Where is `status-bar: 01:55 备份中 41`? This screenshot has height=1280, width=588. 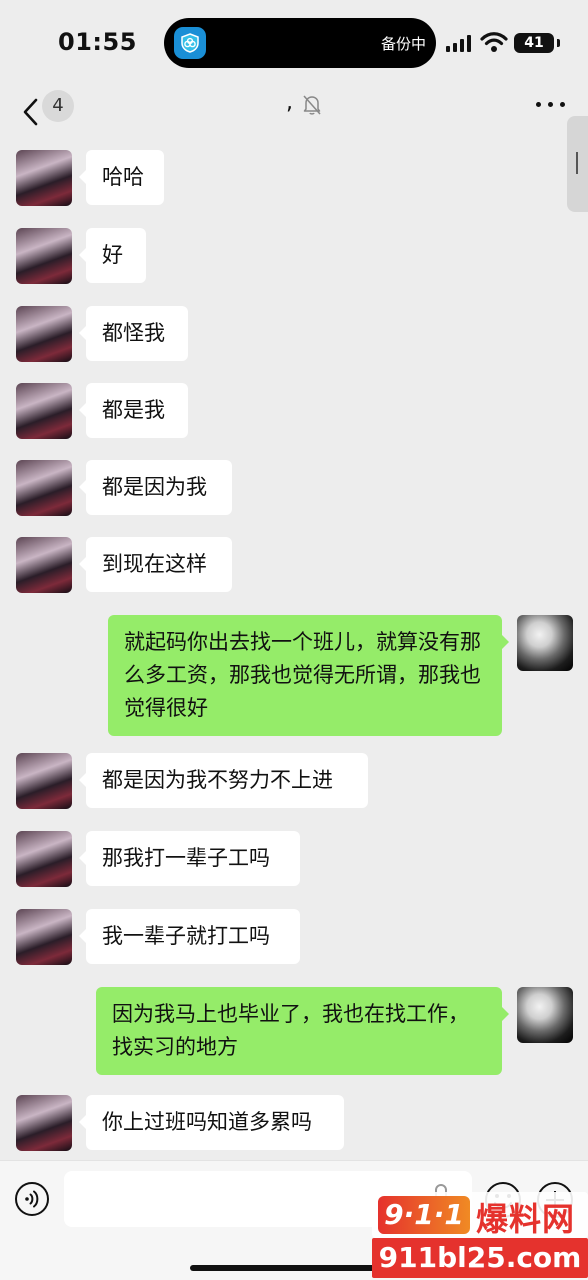 status-bar: 01:55 备份中 41 is located at coordinates (294, 44).